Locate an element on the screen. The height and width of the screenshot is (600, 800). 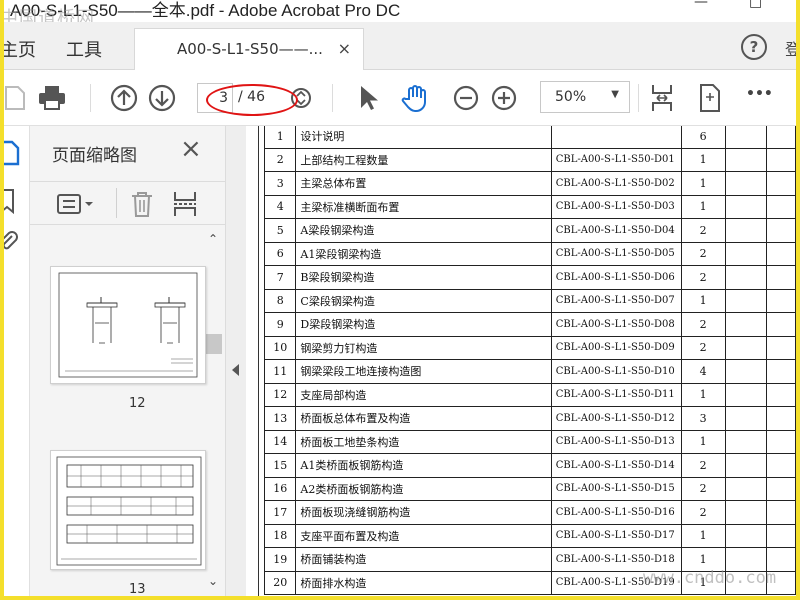
thumbnail-options-icon is located at coordinates (76, 206).